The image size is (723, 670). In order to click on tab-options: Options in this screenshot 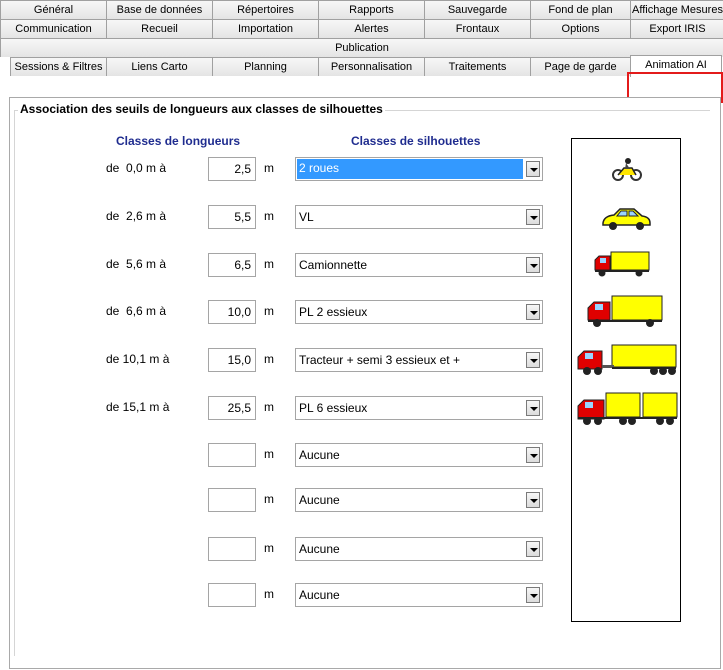, I will do `click(580, 28)`.